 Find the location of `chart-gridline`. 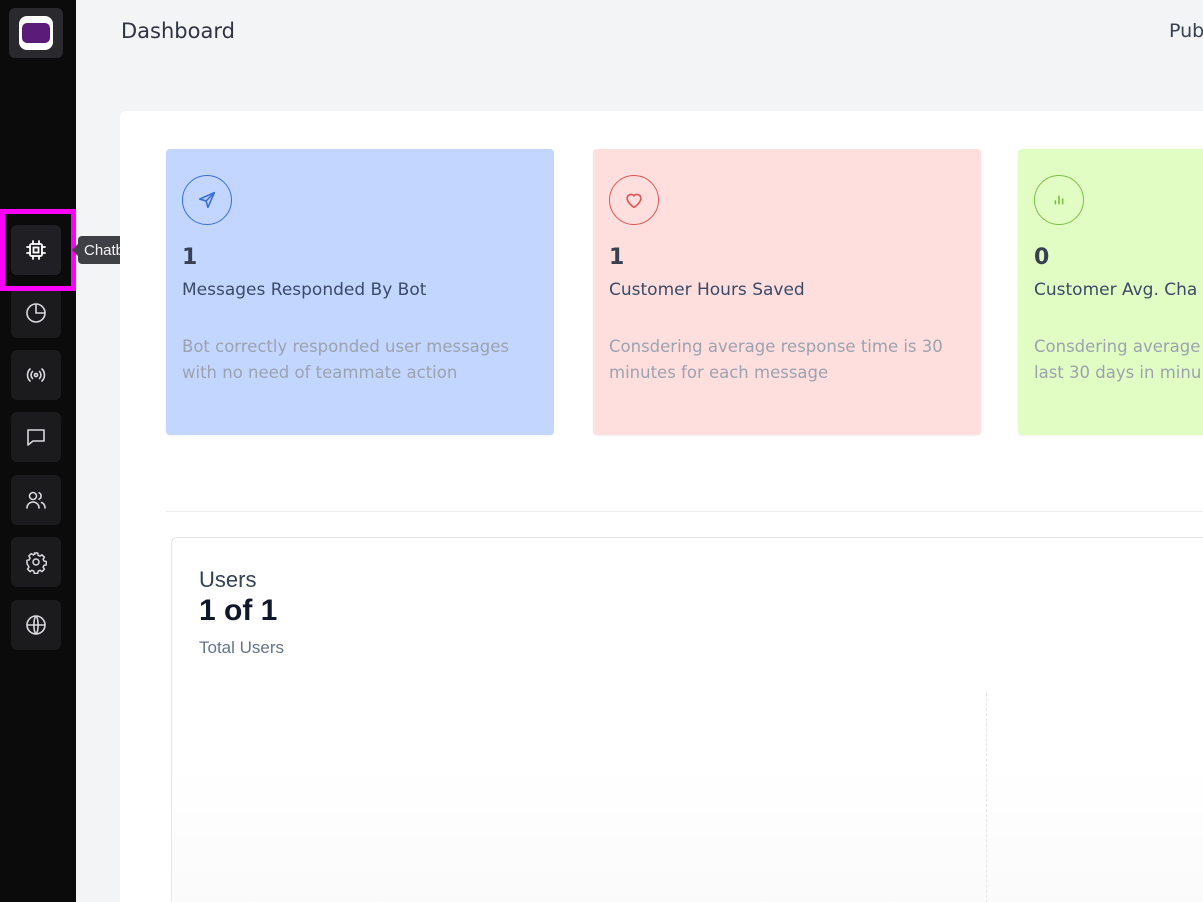

chart-gridline is located at coordinates (986, 797).